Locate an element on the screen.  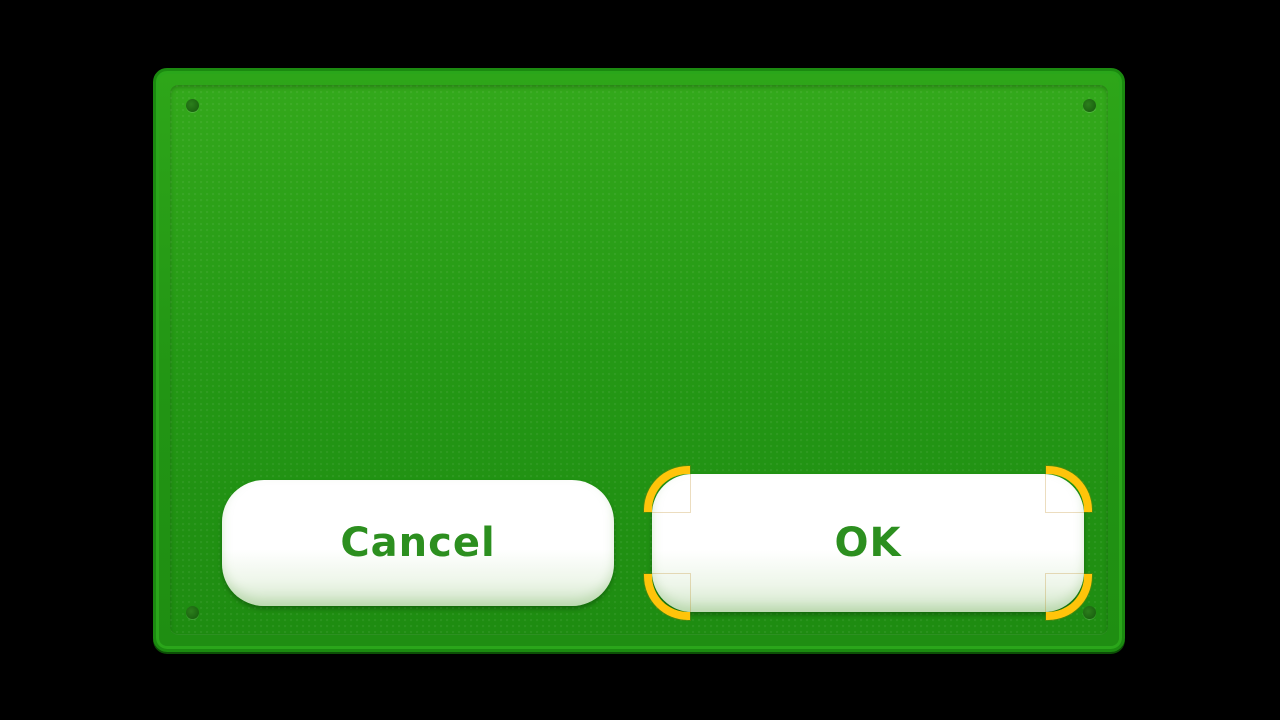
ok-button-label: OK is located at coordinates (868, 543).